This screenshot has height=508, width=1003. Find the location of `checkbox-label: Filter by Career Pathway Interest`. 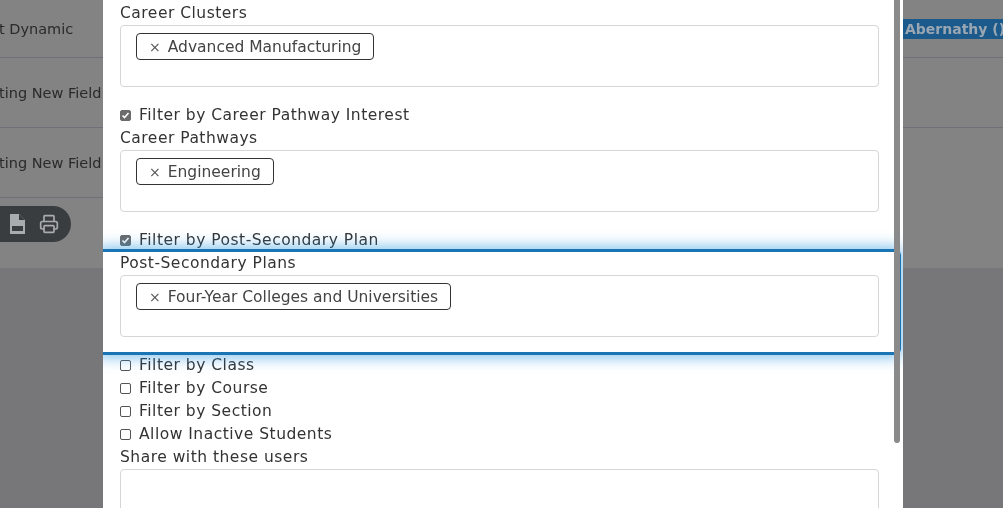

checkbox-label: Filter by Career Pathway Interest is located at coordinates (274, 115).